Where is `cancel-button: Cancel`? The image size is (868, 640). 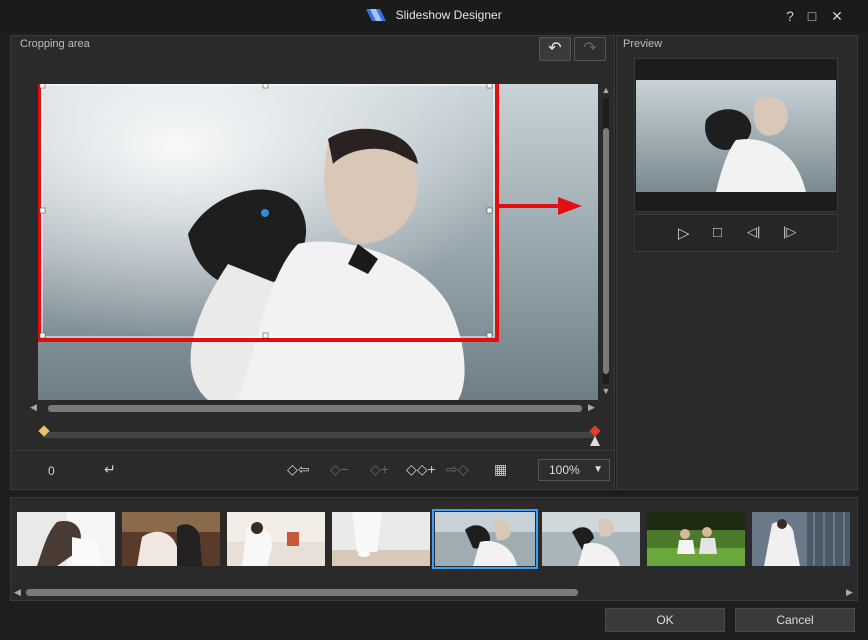 cancel-button: Cancel is located at coordinates (795, 620).